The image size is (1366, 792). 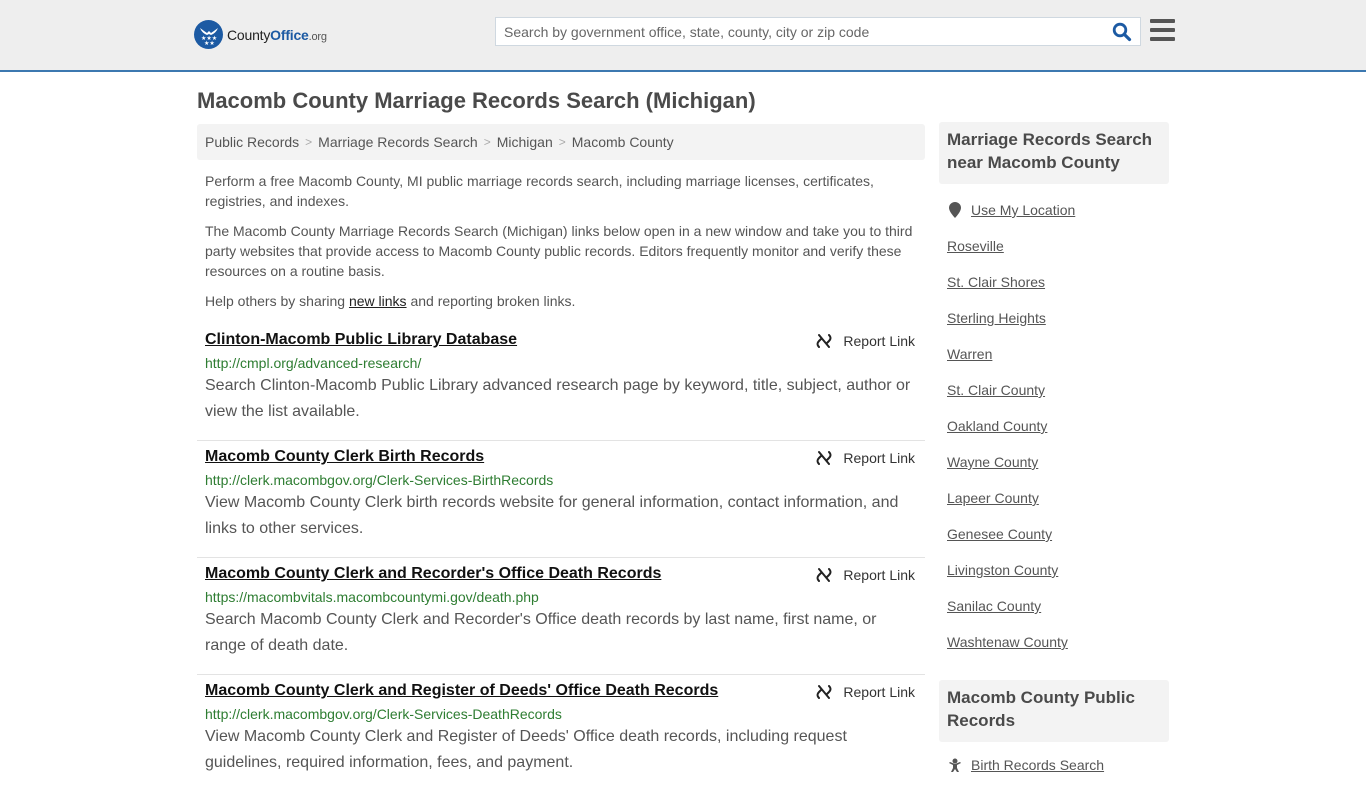 What do you see at coordinates (623, 142) in the screenshot?
I see `breadcrumb-macomb-county: Macomb County` at bounding box center [623, 142].